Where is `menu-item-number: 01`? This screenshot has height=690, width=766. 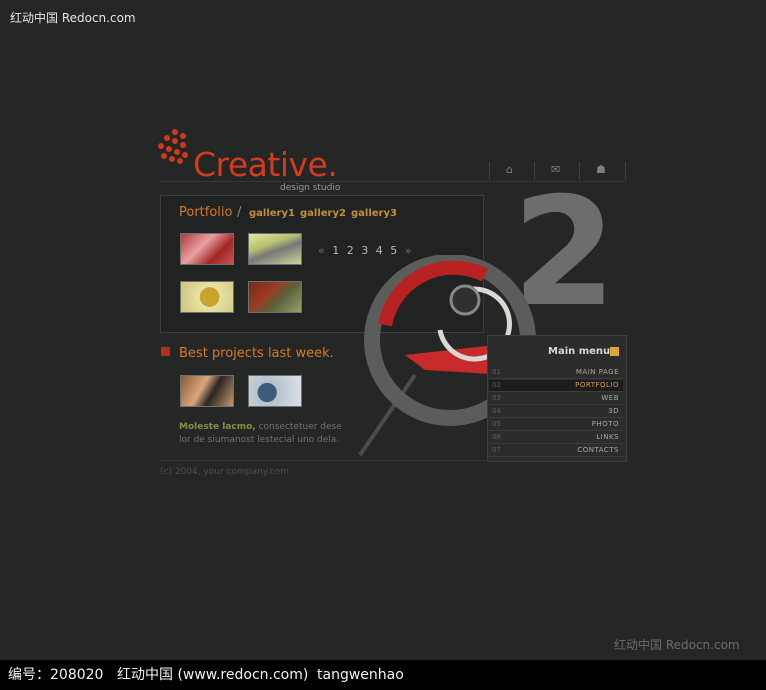
menu-item-number: 01 is located at coordinates (496, 372).